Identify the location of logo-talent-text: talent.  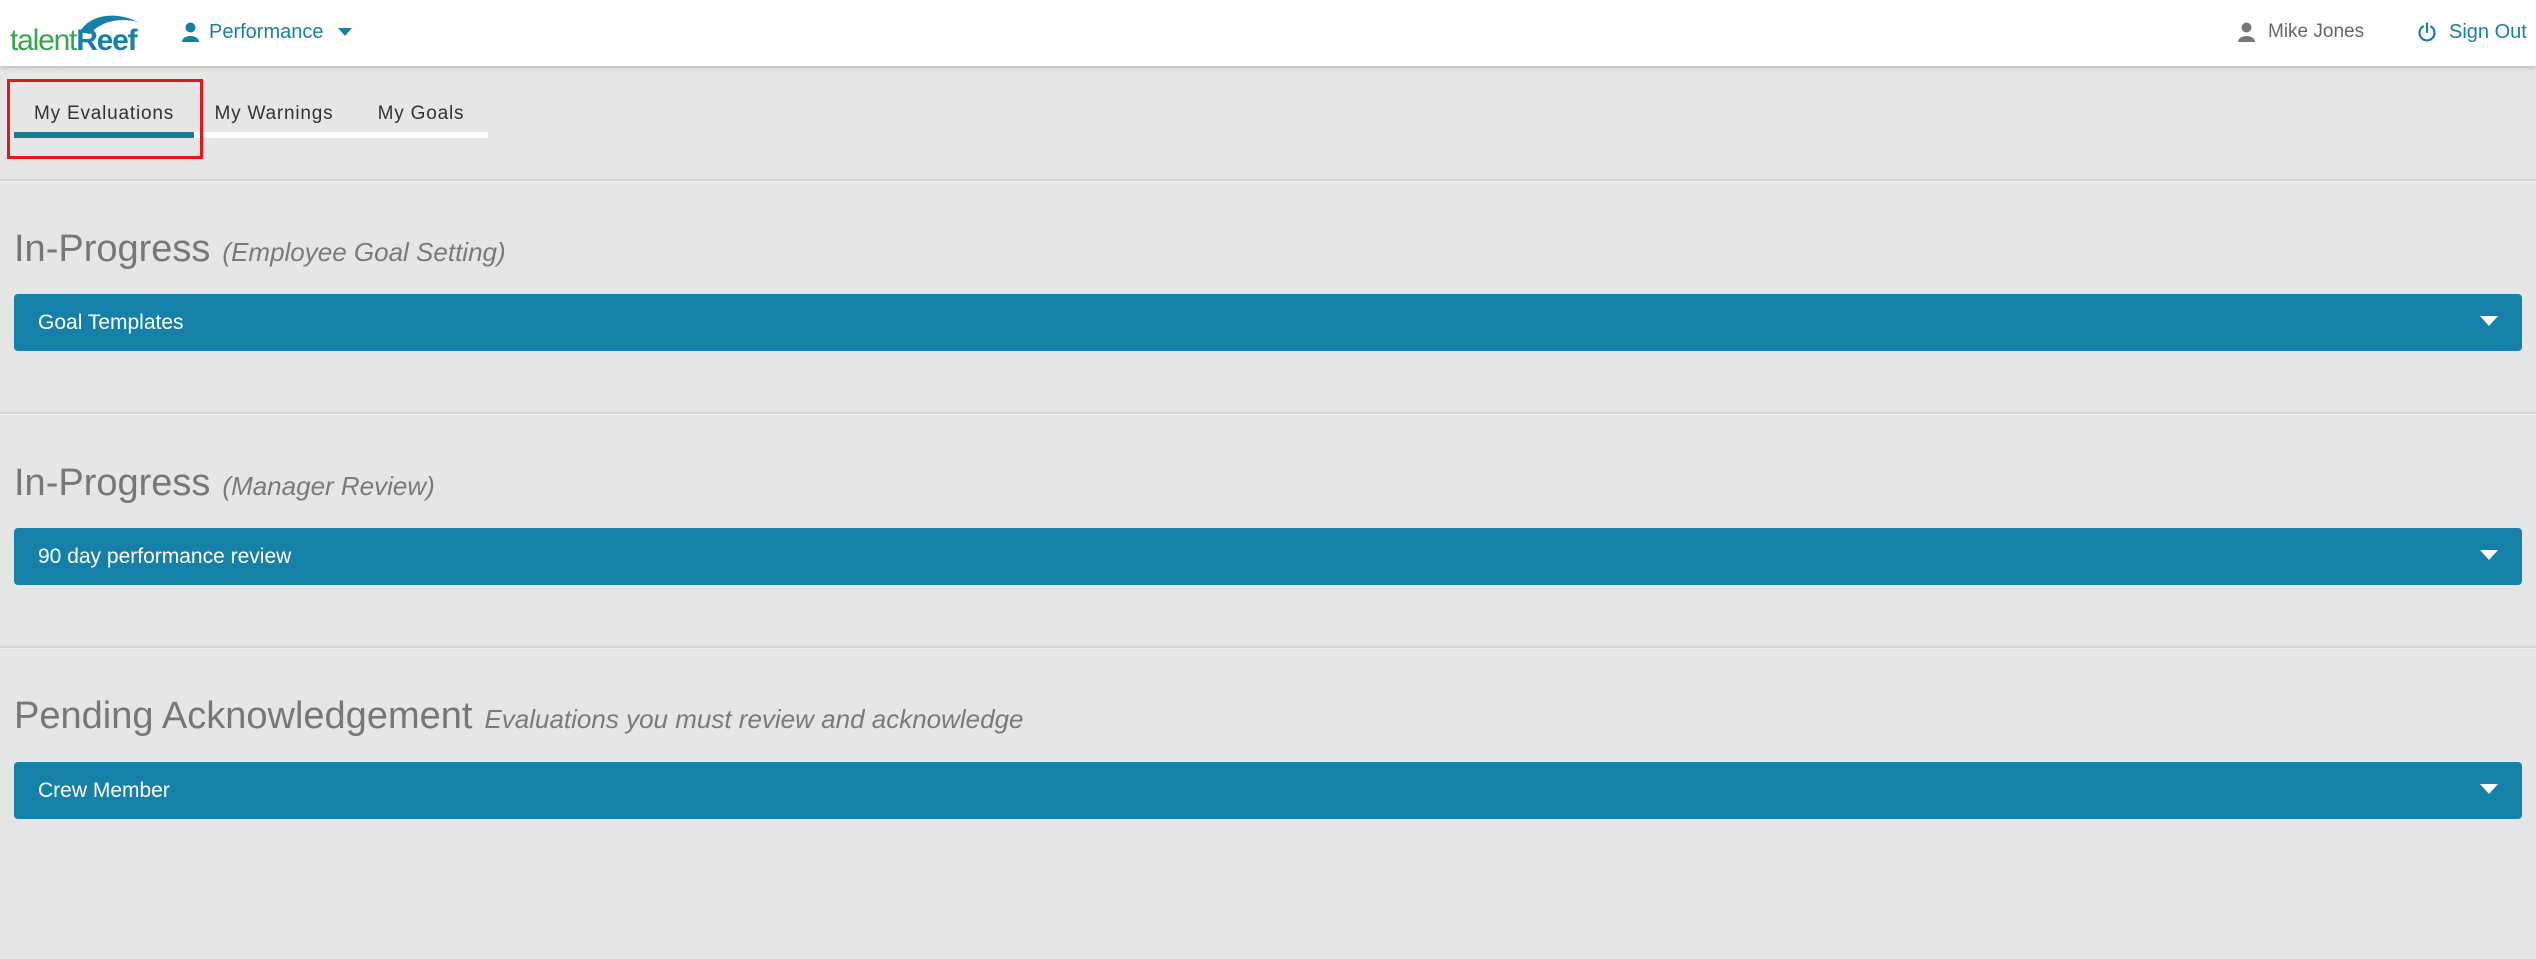
(43, 40).